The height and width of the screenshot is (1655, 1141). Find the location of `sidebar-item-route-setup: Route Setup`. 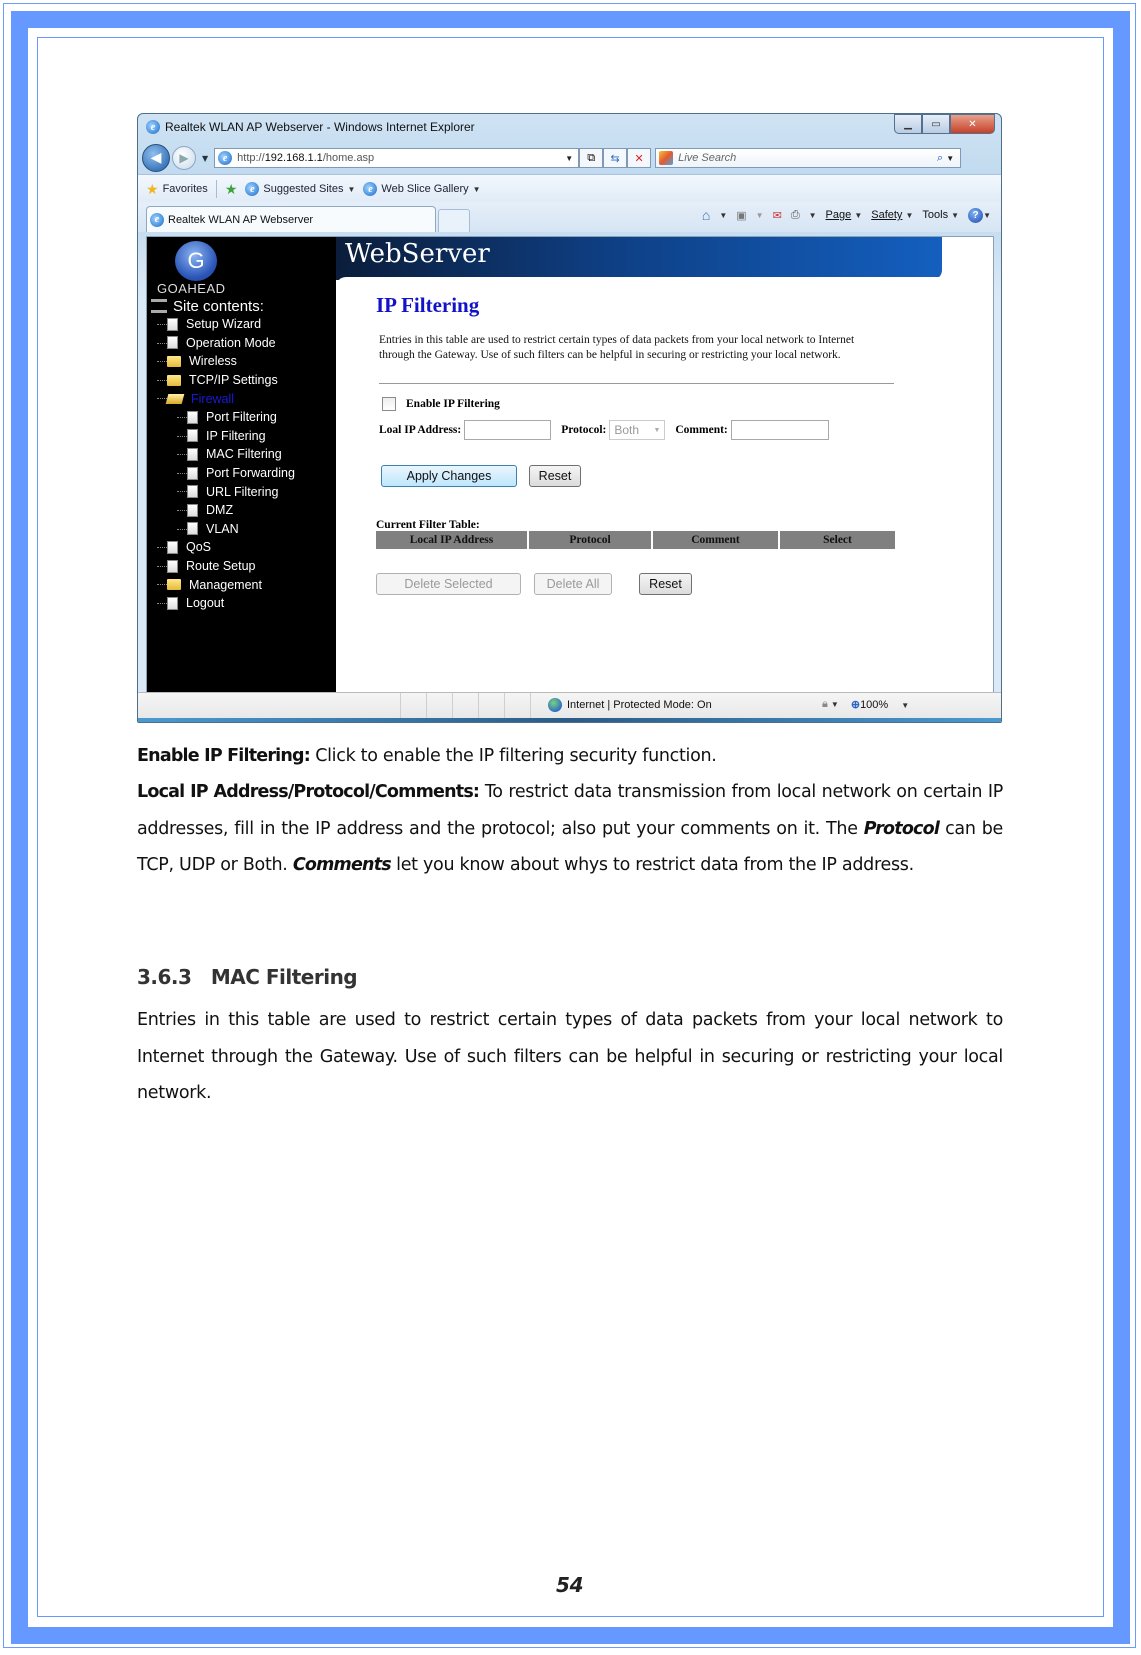

sidebar-item-route-setup: Route Setup is located at coordinates (223, 566).